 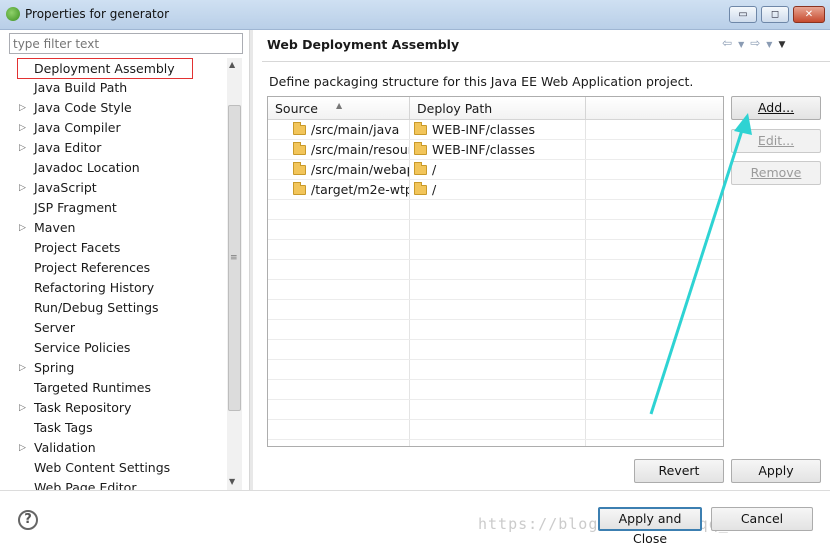 What do you see at coordinates (115, 448) in the screenshot?
I see `tree-item: ▷ Validation` at bounding box center [115, 448].